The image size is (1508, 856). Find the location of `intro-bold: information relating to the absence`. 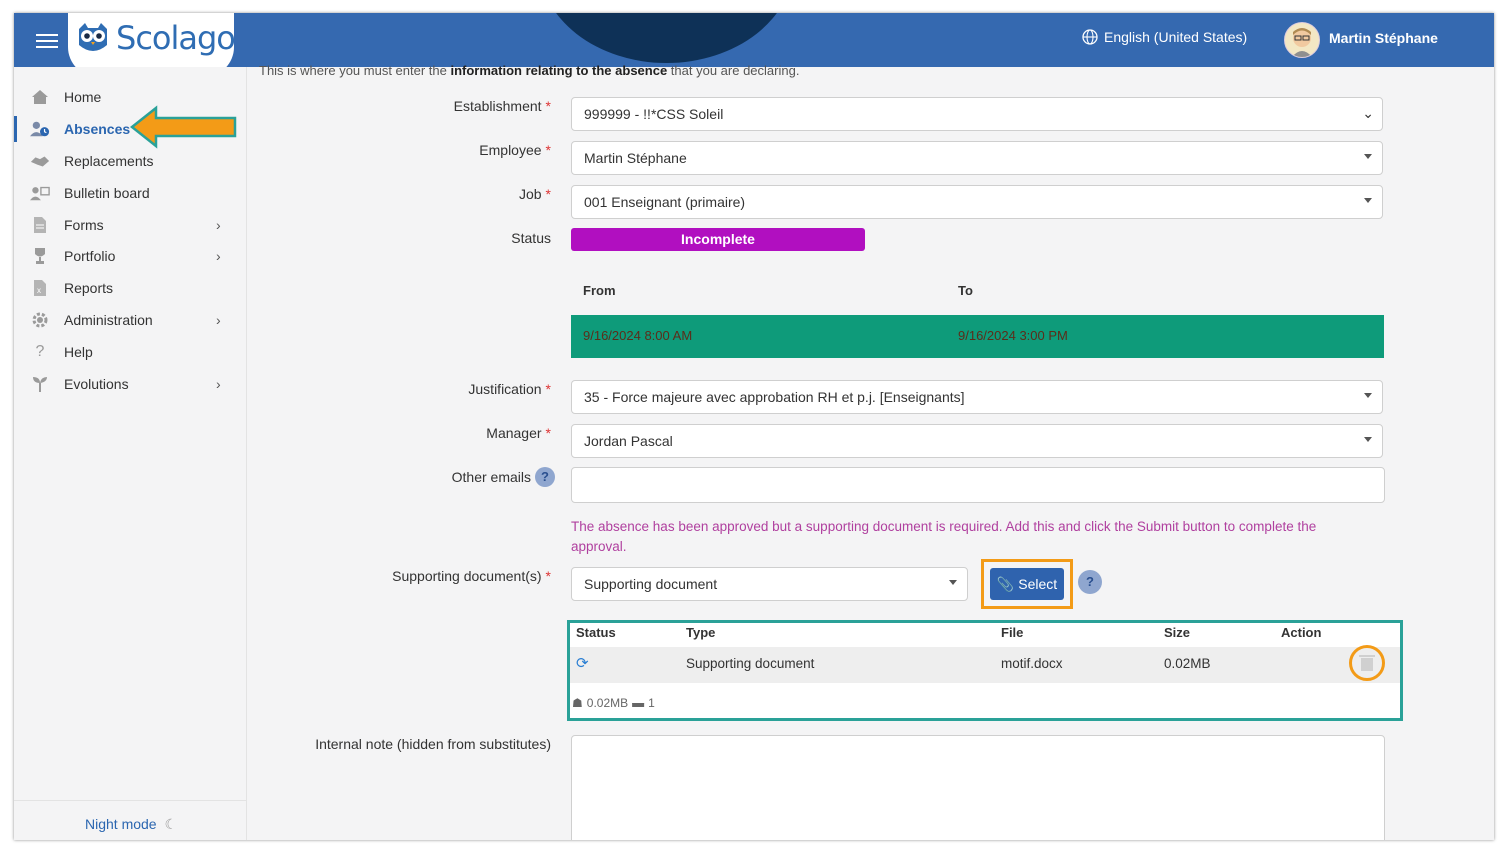

intro-bold: information relating to the absence is located at coordinates (559, 70).